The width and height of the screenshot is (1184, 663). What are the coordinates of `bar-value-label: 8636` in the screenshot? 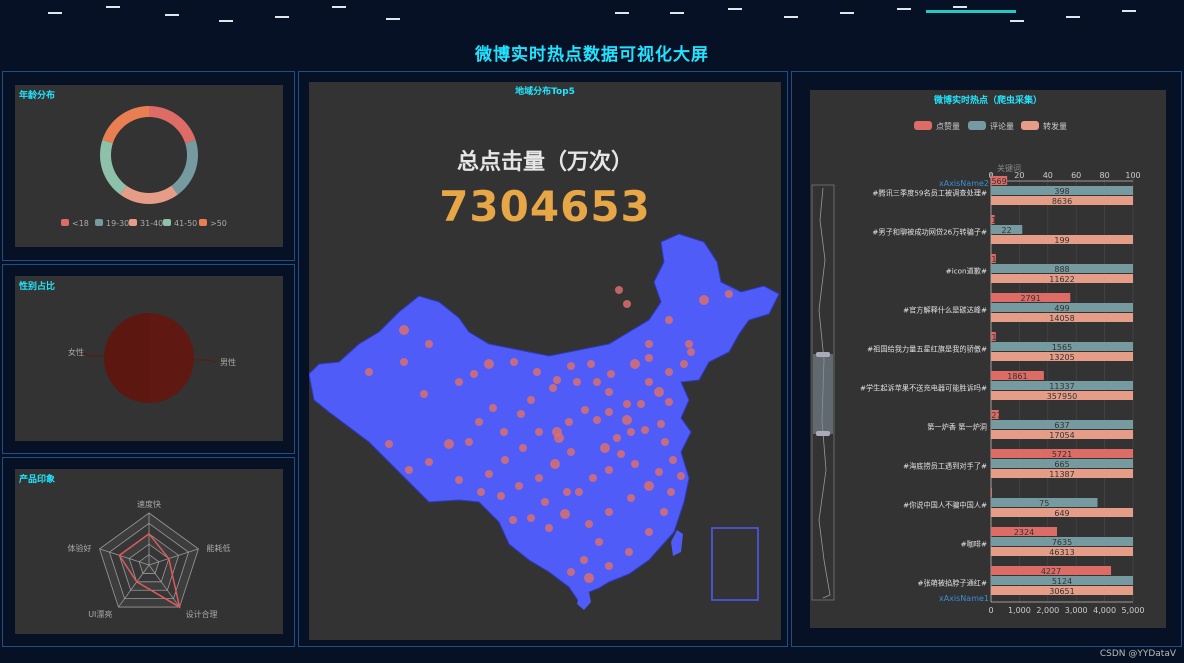 It's located at (1062, 201).